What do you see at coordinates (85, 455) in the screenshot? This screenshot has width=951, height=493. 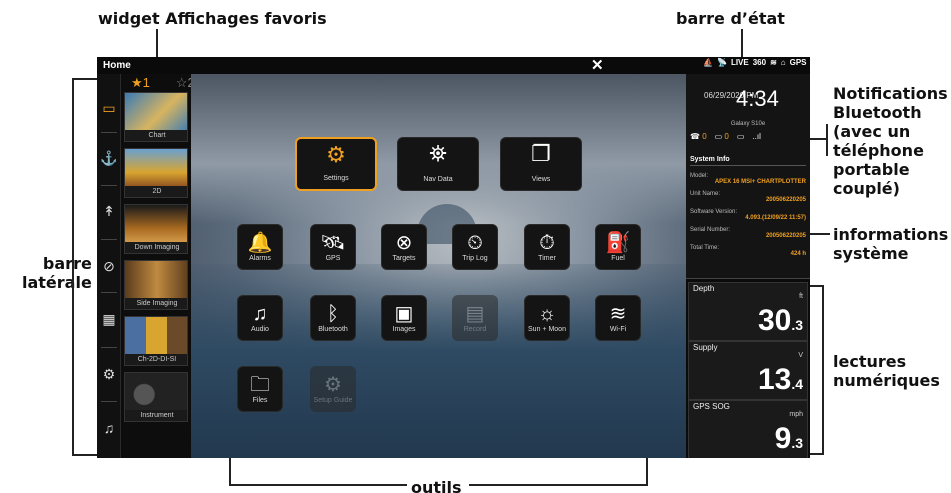 I see `leader-sidebar-bottom` at bounding box center [85, 455].